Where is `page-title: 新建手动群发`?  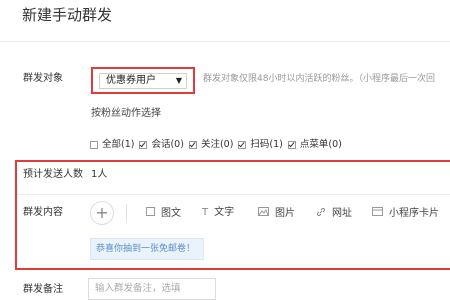
page-title: 新建手动群发 is located at coordinates (67, 15).